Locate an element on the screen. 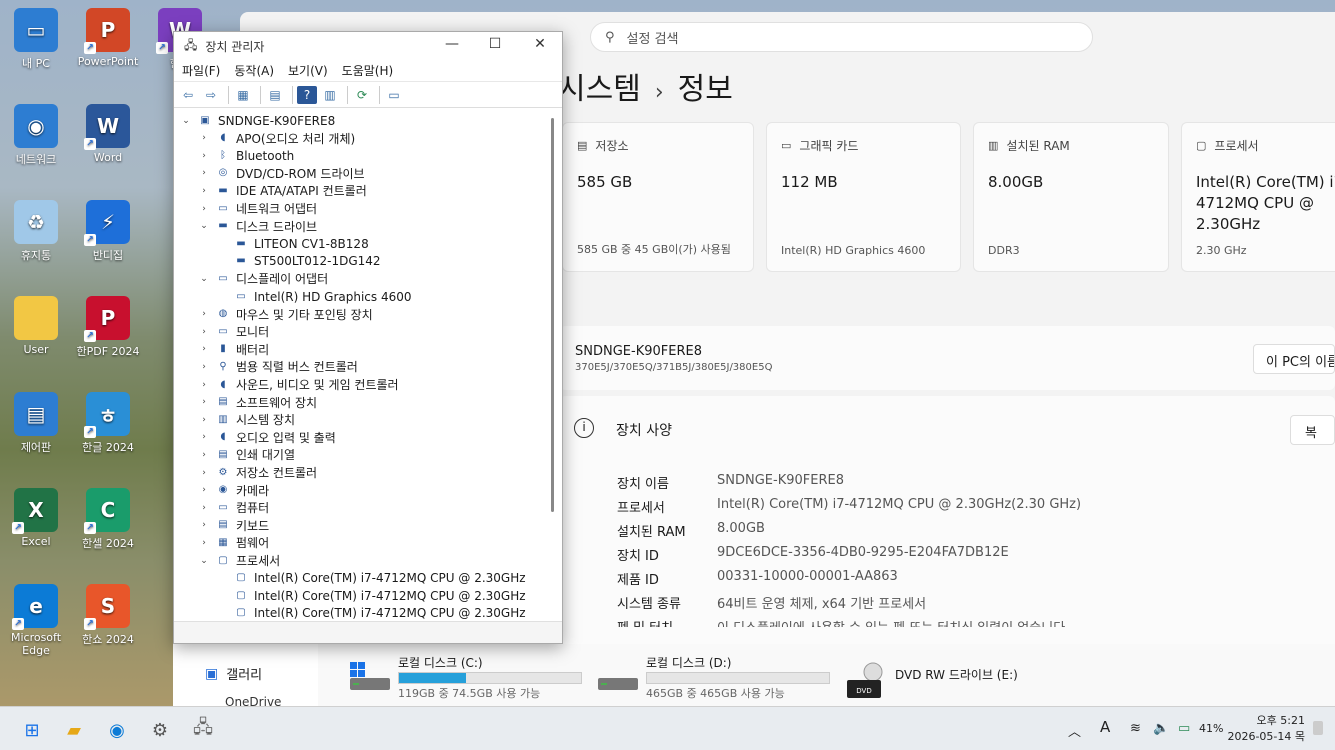 The height and width of the screenshot is (750, 1335). menu-action: 동작(A) is located at coordinates (254, 70).